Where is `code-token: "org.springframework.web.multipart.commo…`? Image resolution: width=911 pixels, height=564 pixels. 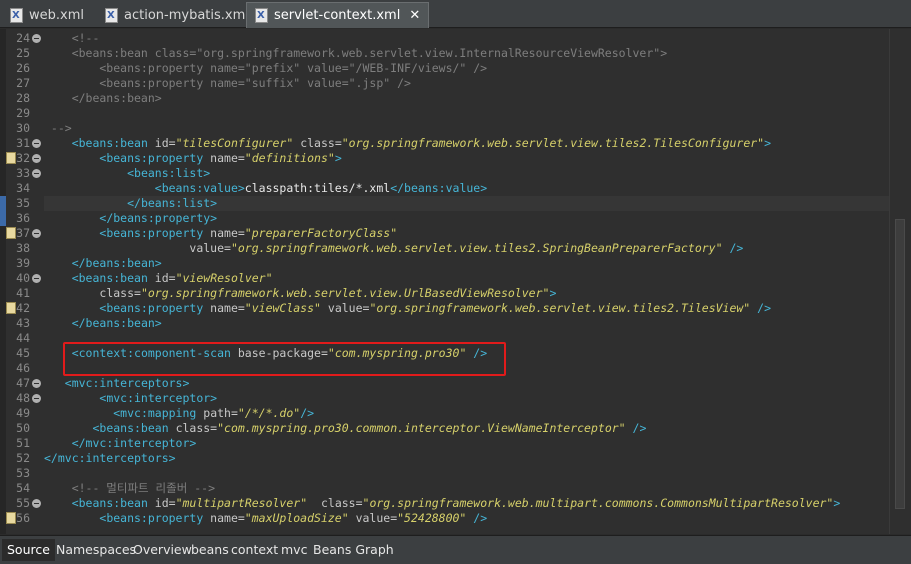 code-token: "org.springframework.web.multipart.commo… is located at coordinates (598, 503).